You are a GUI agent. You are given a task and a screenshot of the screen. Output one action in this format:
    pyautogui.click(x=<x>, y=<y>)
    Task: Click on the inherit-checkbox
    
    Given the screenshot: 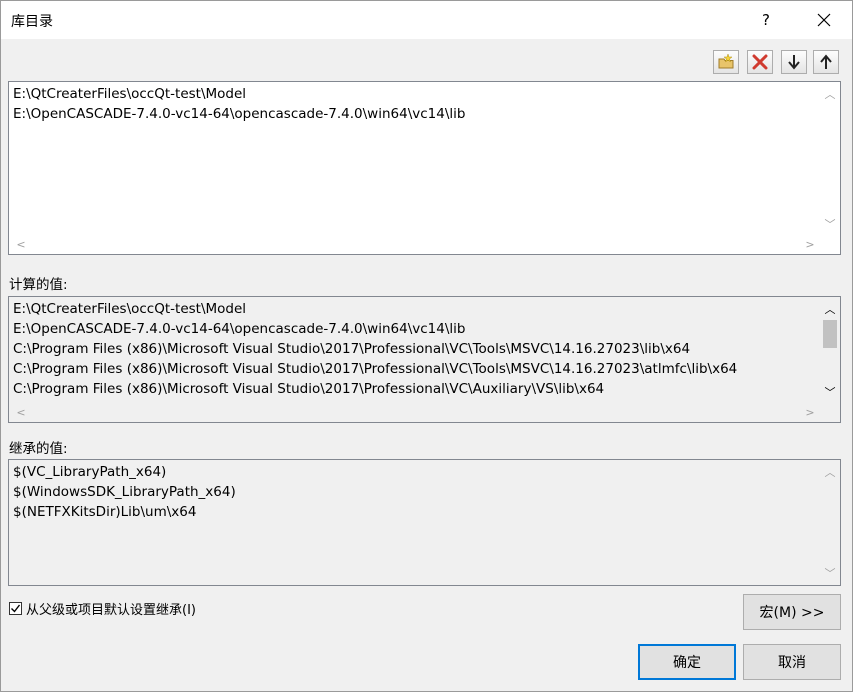 What is the action you would take?
    pyautogui.click(x=15, y=608)
    